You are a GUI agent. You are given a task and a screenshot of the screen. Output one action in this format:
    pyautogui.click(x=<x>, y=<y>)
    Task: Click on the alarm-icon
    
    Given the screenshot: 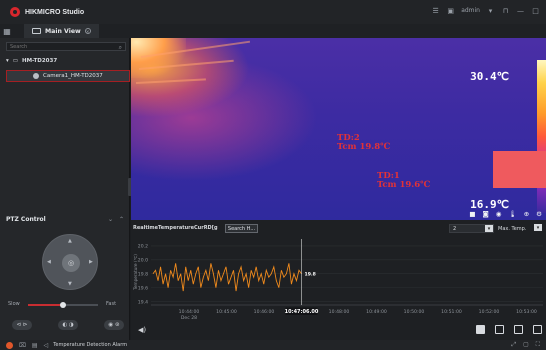 What is the action you would take?
    pyautogui.click(x=9, y=345)
    